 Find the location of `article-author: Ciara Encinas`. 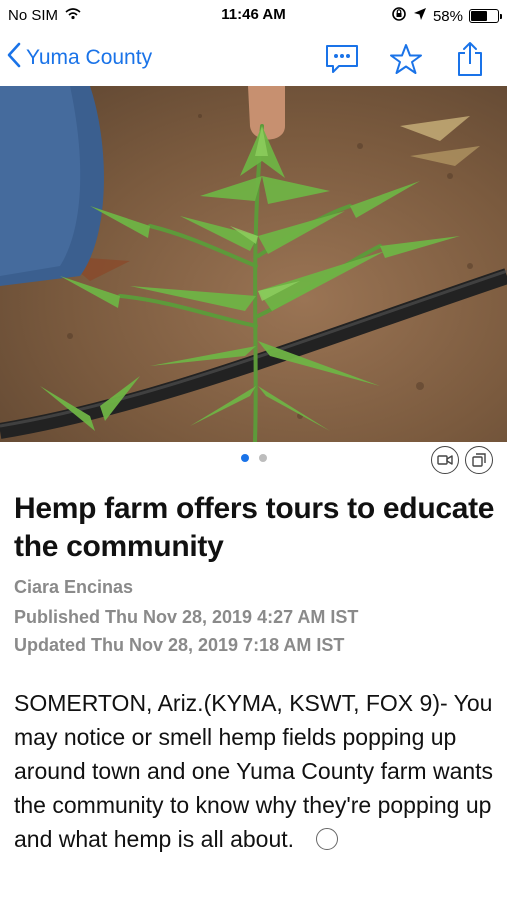

article-author: Ciara Encinas is located at coordinates (73, 587).